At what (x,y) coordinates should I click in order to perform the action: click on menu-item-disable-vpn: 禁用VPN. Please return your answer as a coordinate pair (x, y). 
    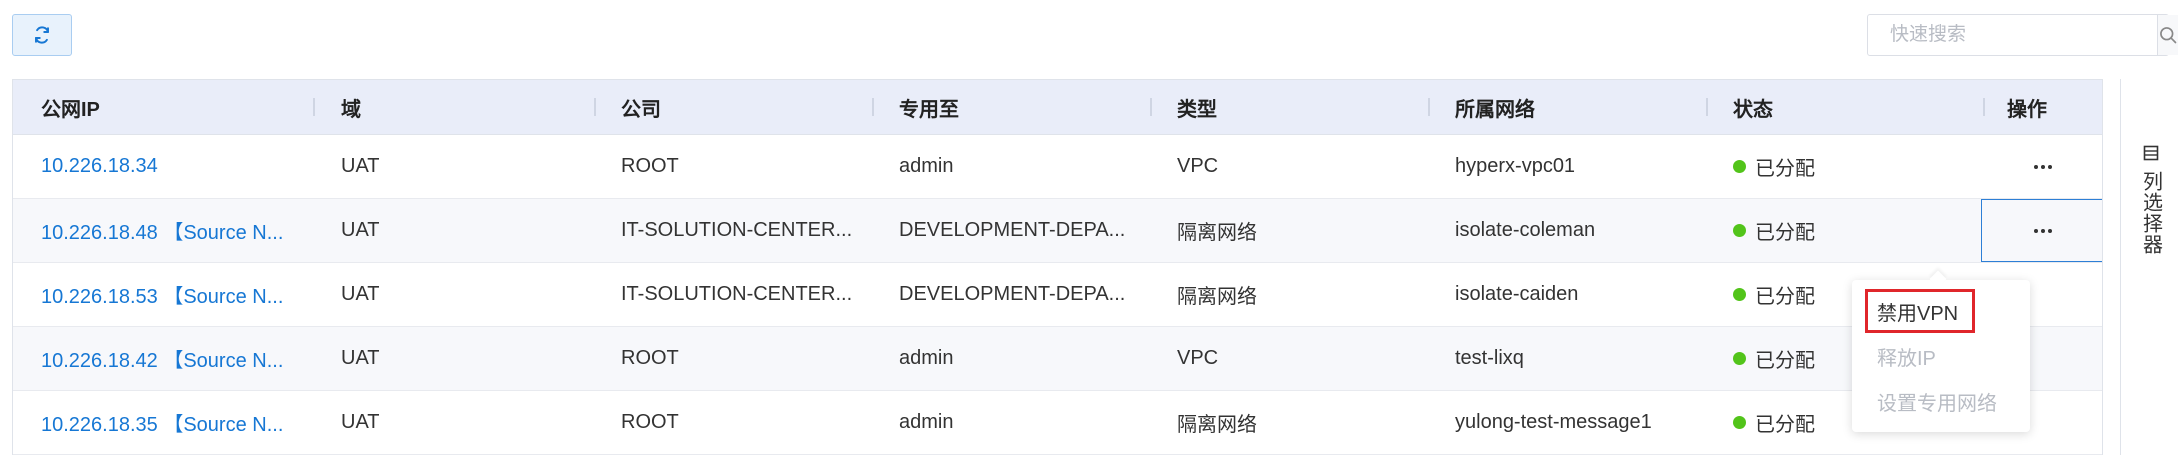
    Looking at the image, I should click on (1917, 311).